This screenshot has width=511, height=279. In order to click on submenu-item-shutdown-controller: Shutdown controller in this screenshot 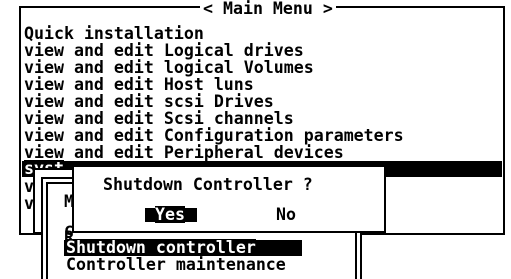, I will do `click(161, 247)`.